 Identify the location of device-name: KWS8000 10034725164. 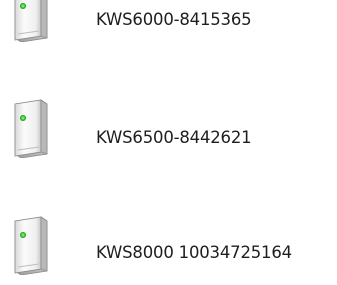
(194, 252).